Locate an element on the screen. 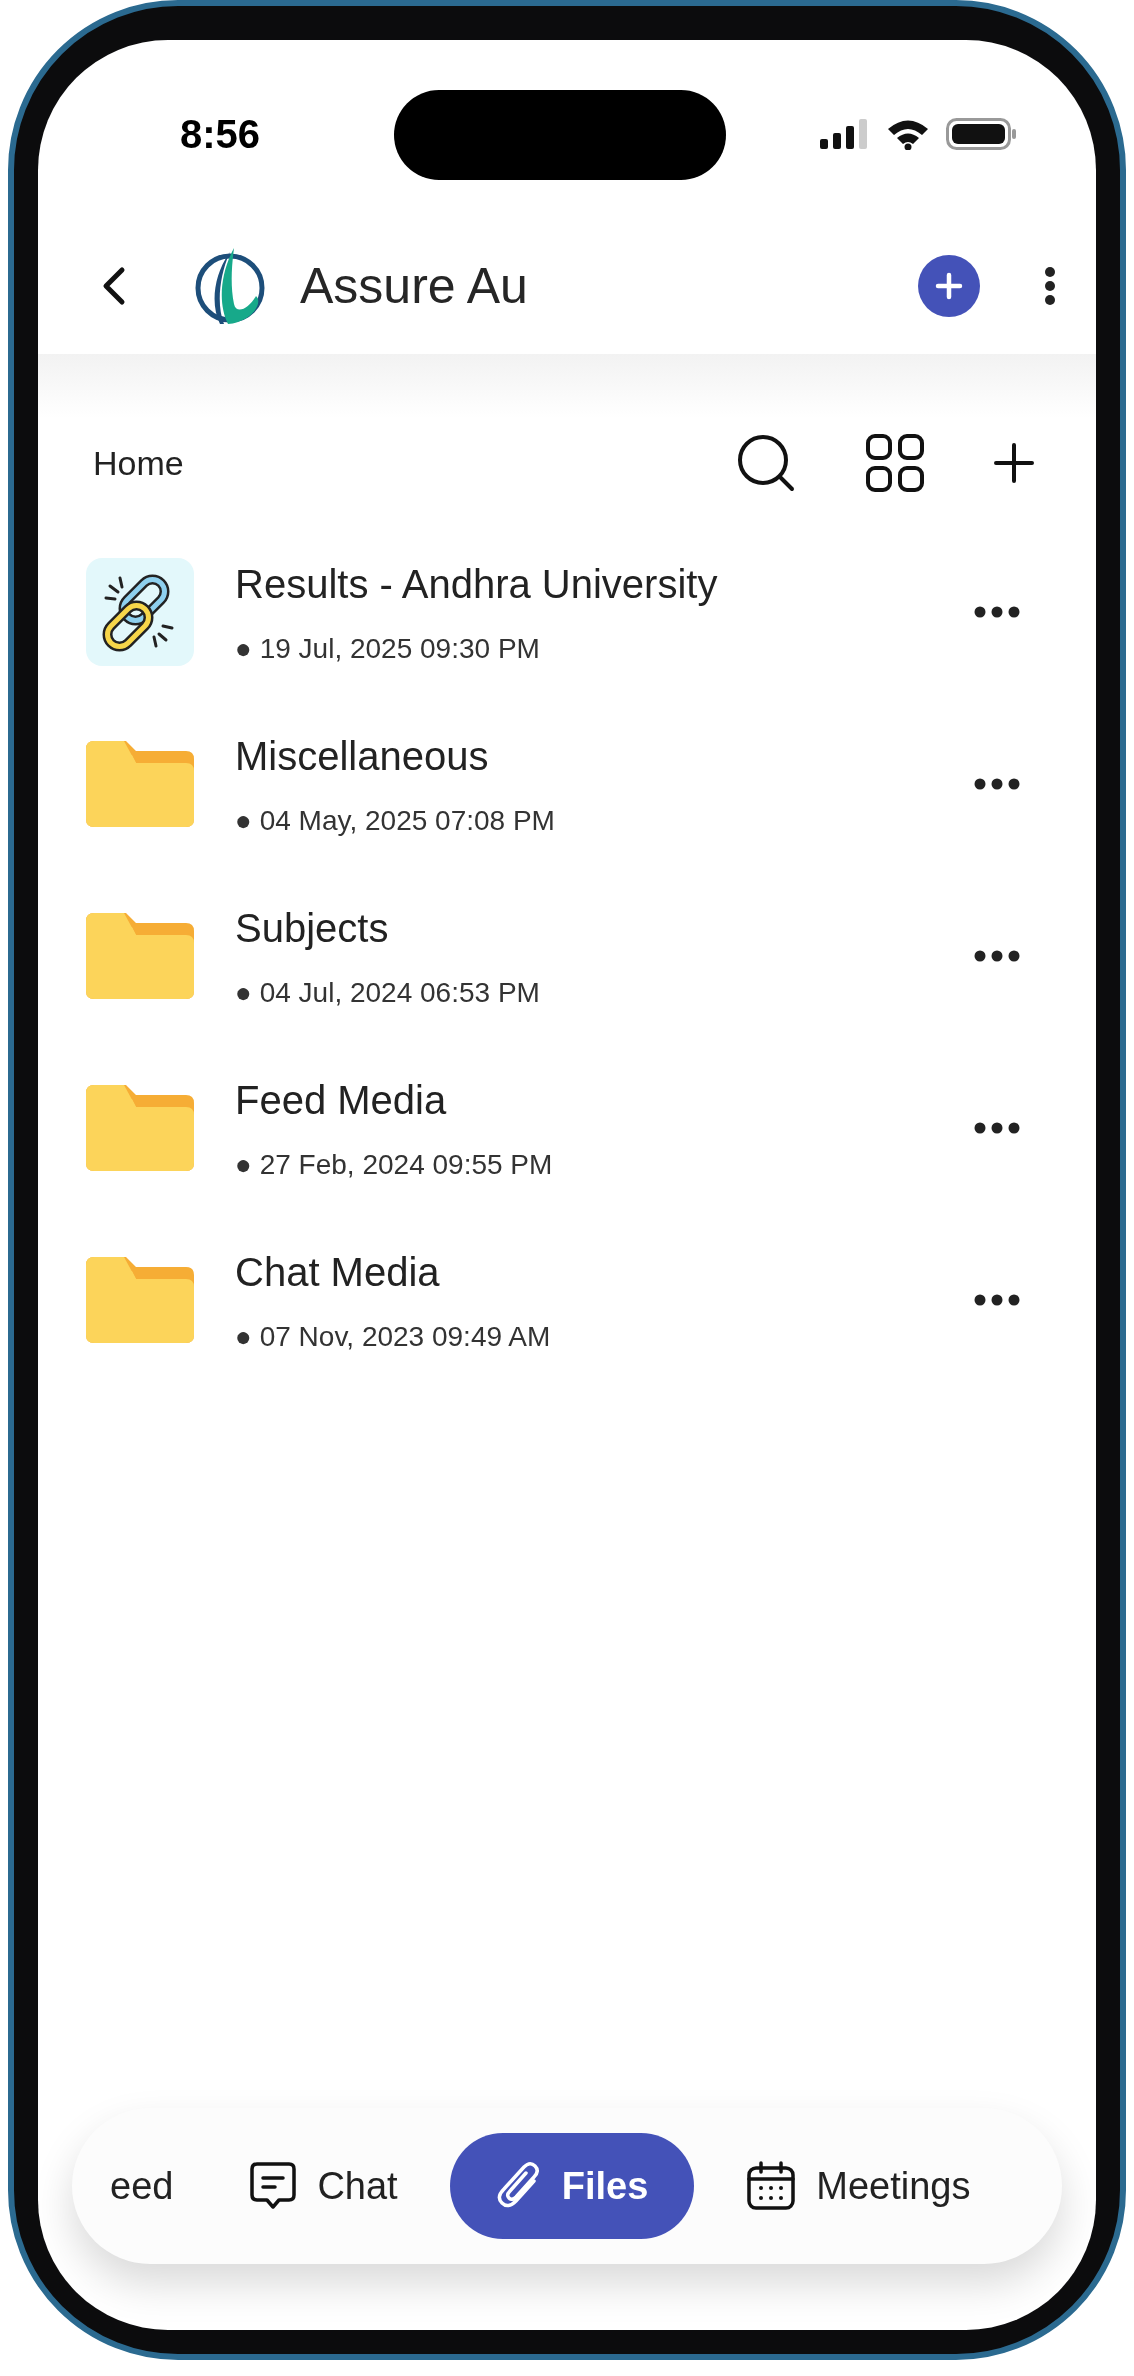 The height and width of the screenshot is (2376, 1134). status-time: 8:56 is located at coordinates (220, 134).